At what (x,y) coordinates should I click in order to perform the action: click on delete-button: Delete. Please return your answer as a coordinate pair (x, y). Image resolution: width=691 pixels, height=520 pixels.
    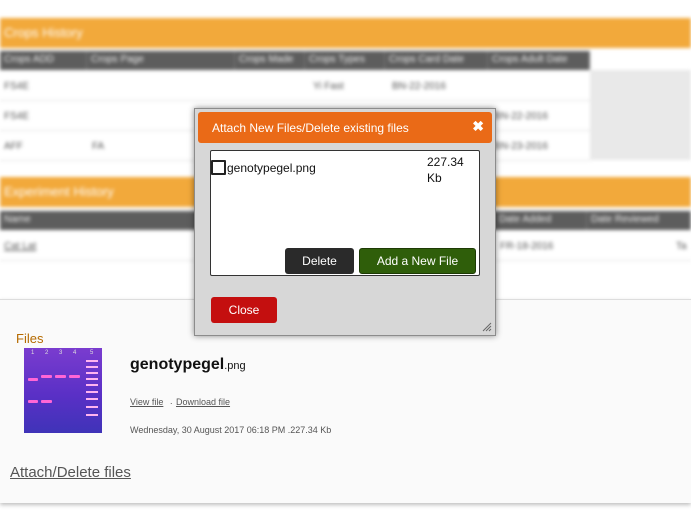
    Looking at the image, I should click on (319, 261).